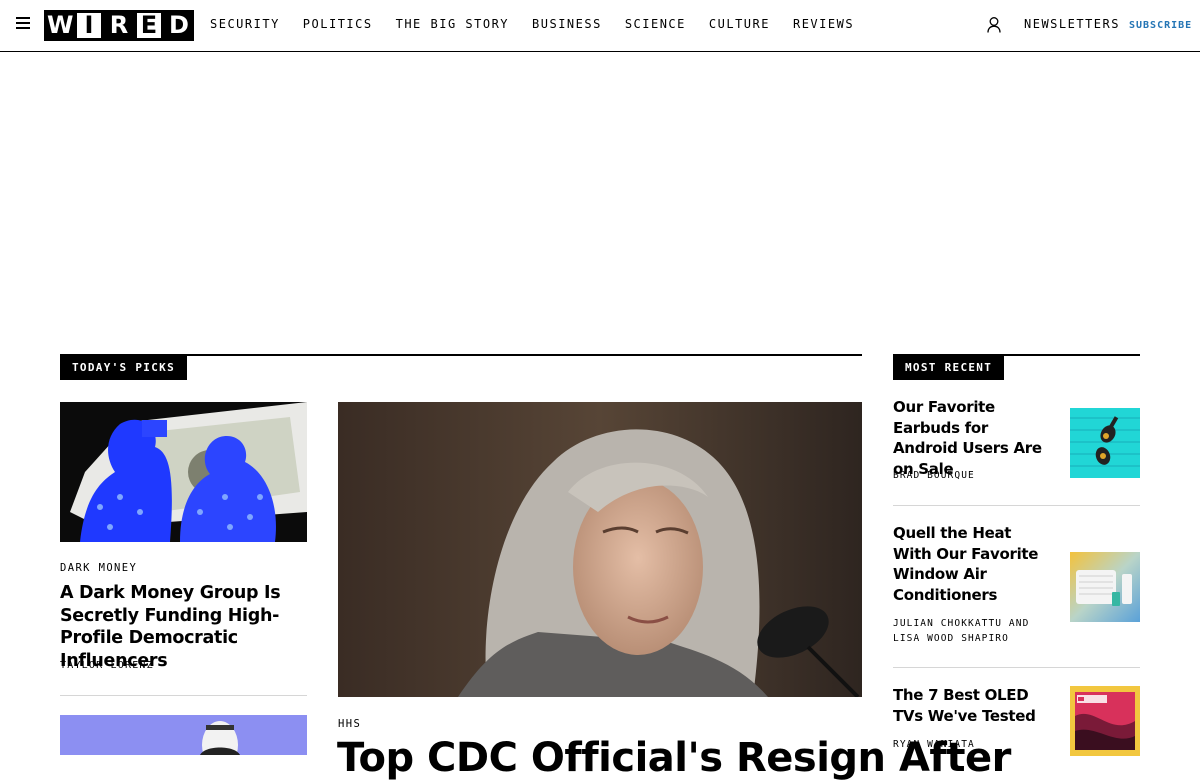  What do you see at coordinates (567, 24) in the screenshot?
I see `nav-business: BUSINESS` at bounding box center [567, 24].